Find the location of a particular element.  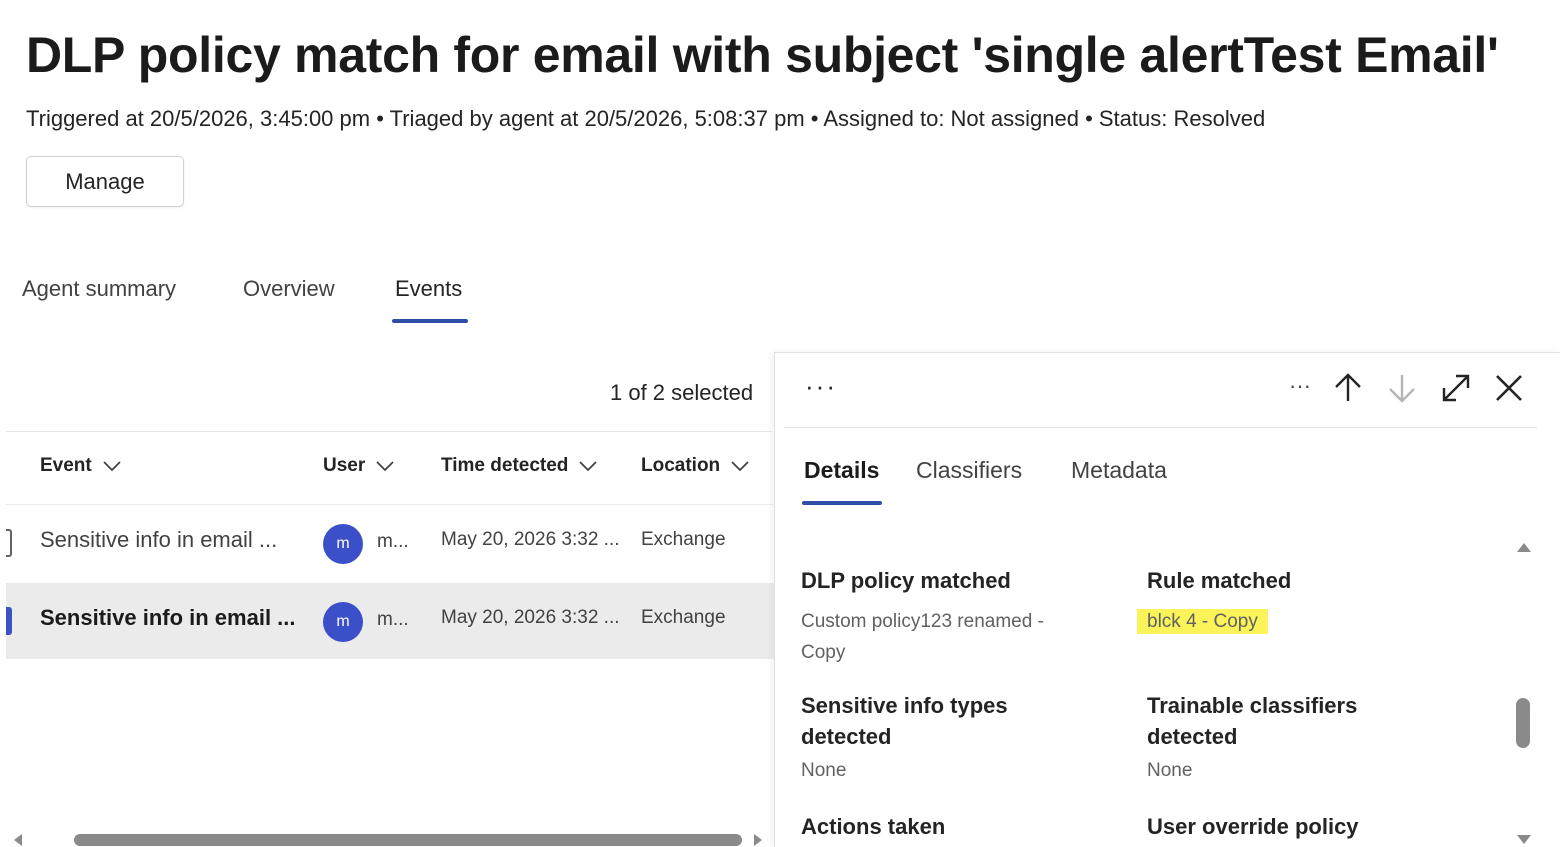

scroll-right-arrow is located at coordinates (758, 840).